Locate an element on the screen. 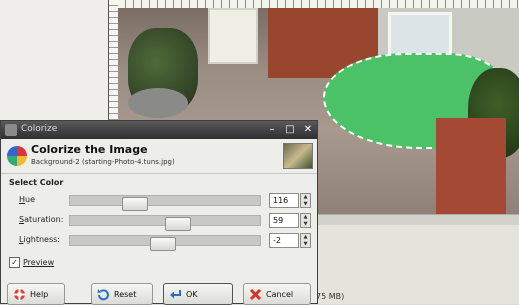  saturation-input: 59 is located at coordinates (284, 220).